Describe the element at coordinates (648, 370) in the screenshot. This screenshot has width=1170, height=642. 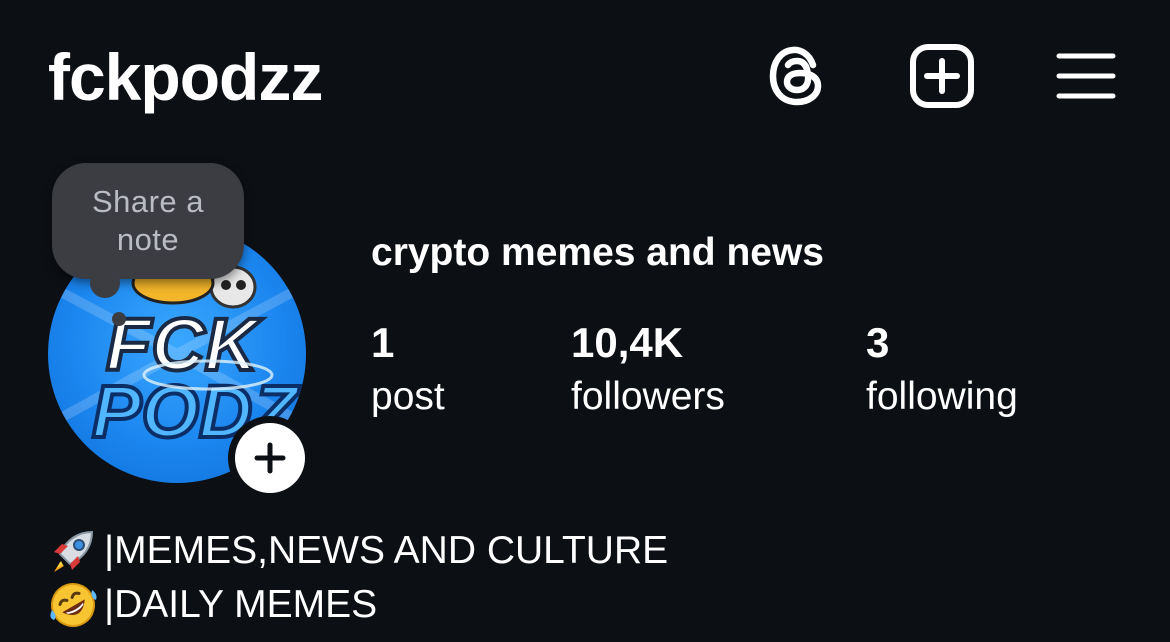
I see `followers-count-stat: 10,4K followers` at that location.